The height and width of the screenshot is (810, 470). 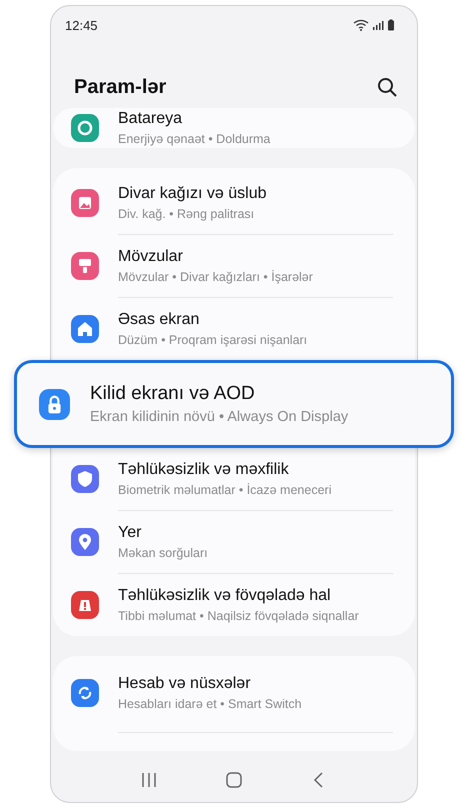 I want to click on settings-item: Hesab və nüsxələr Hesabları idarə et • Smart Switch, so click(x=234, y=693).